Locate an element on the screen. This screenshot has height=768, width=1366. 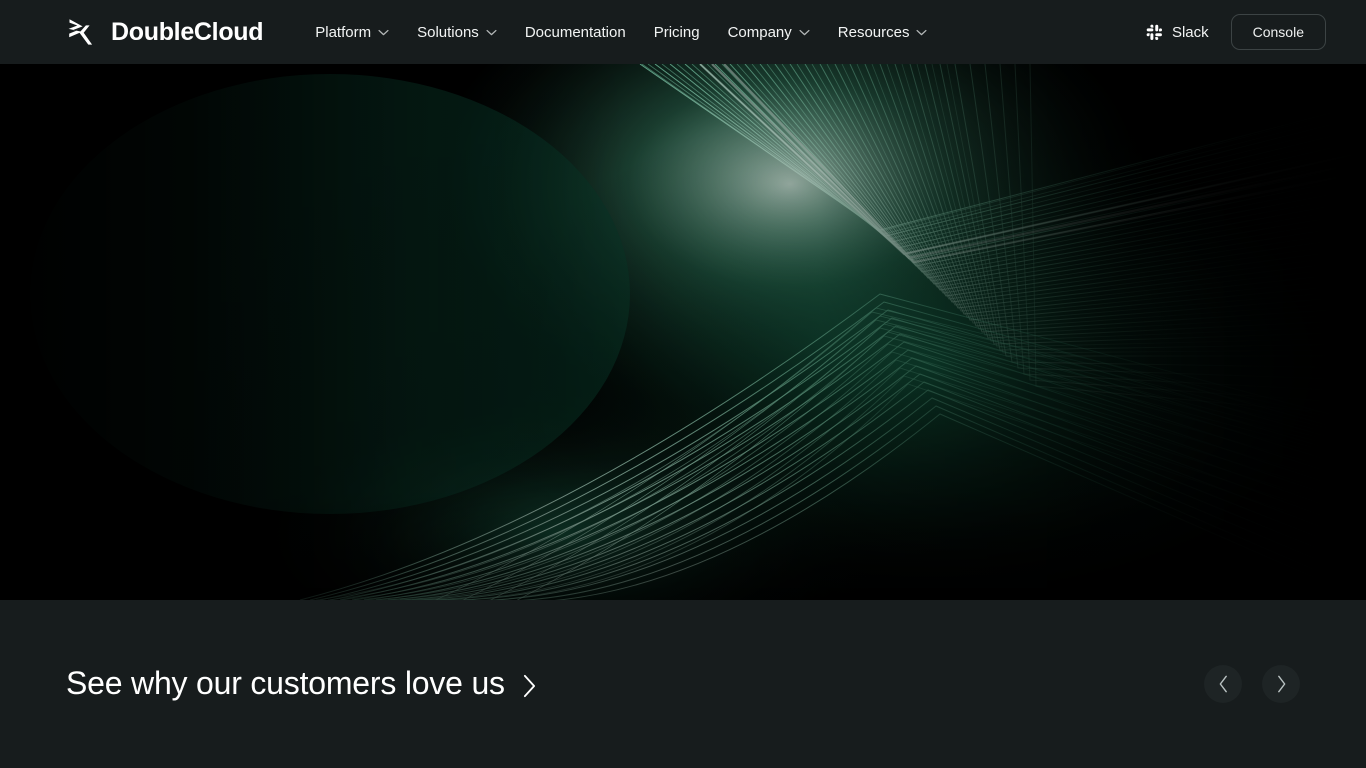
customers-title-link: See why our customers love us is located at coordinates (301, 683).